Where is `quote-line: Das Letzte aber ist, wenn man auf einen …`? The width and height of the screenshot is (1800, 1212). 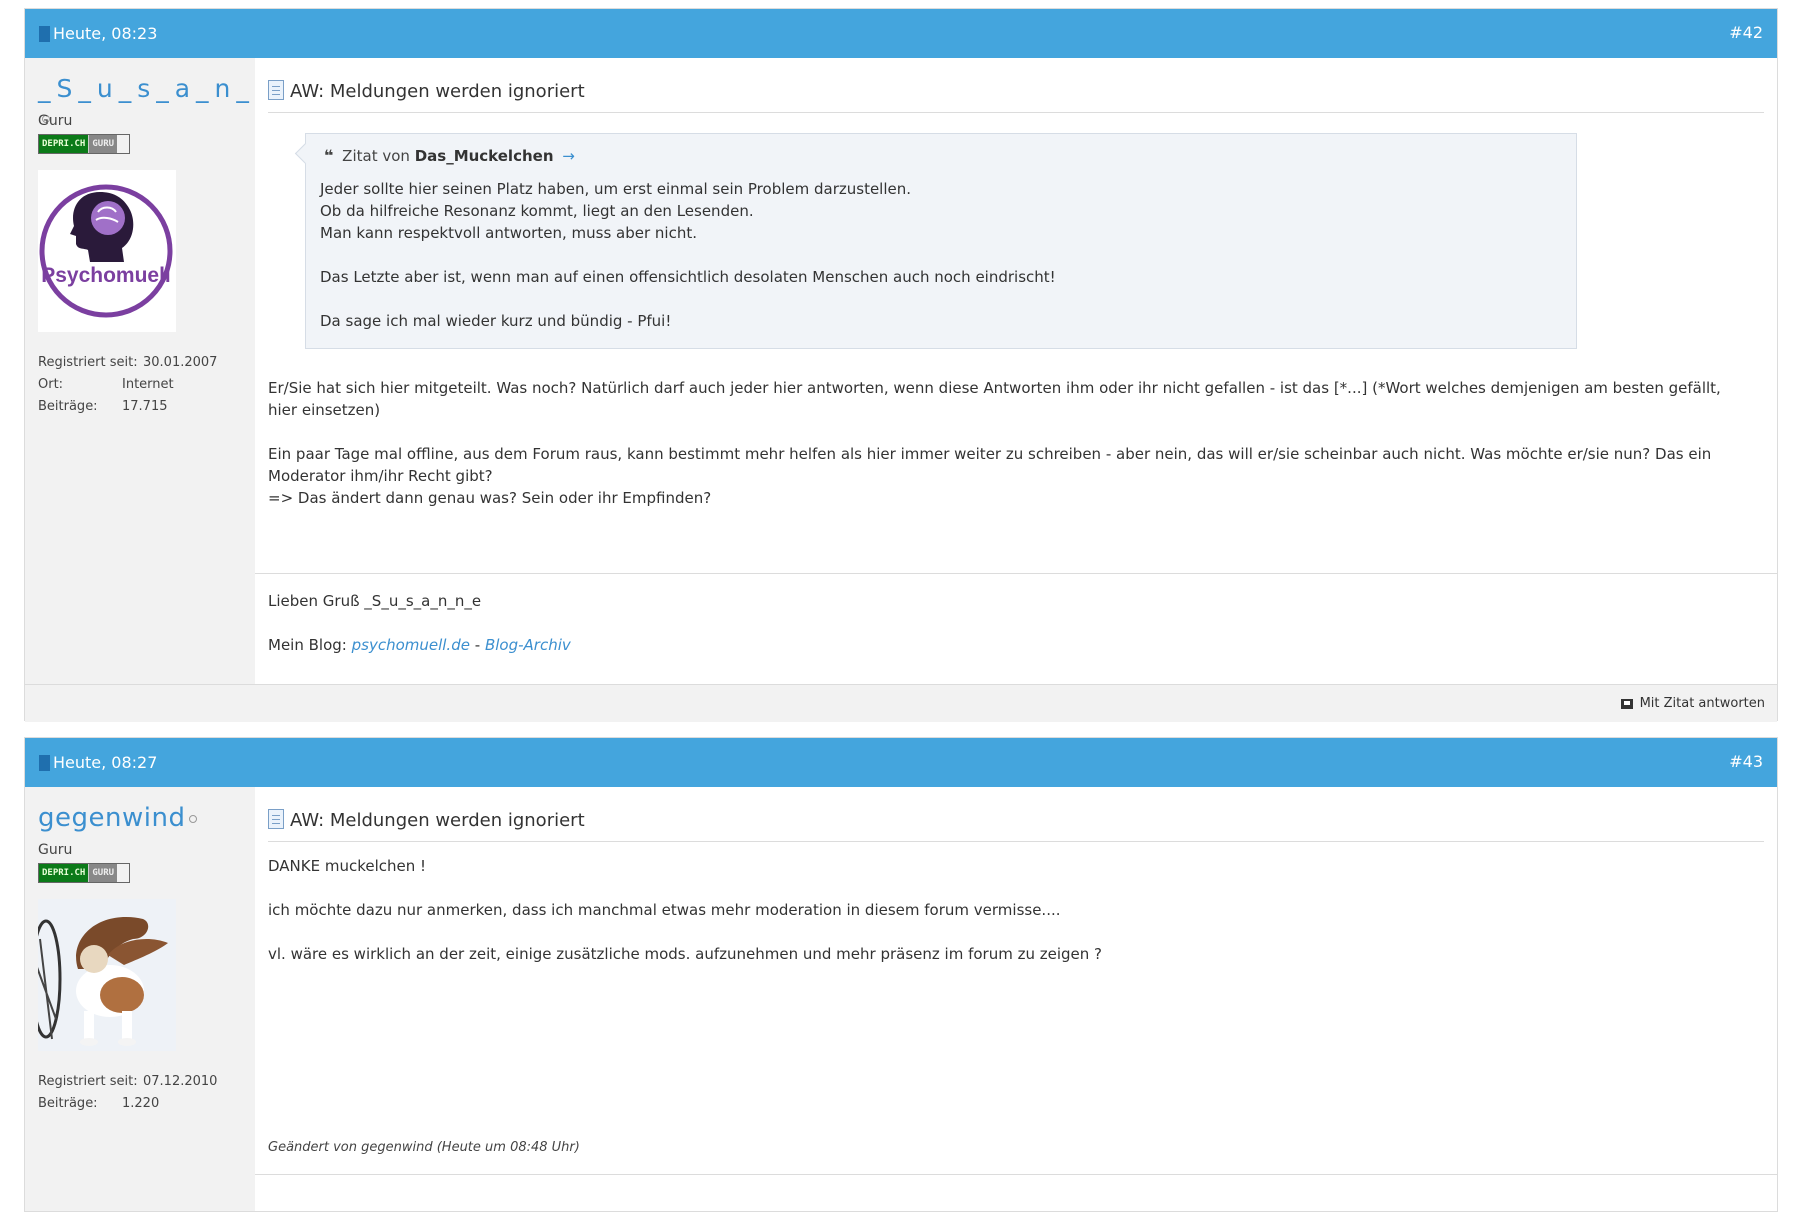 quote-line: Das Letzte aber ist, wenn man auf einen … is located at coordinates (688, 277).